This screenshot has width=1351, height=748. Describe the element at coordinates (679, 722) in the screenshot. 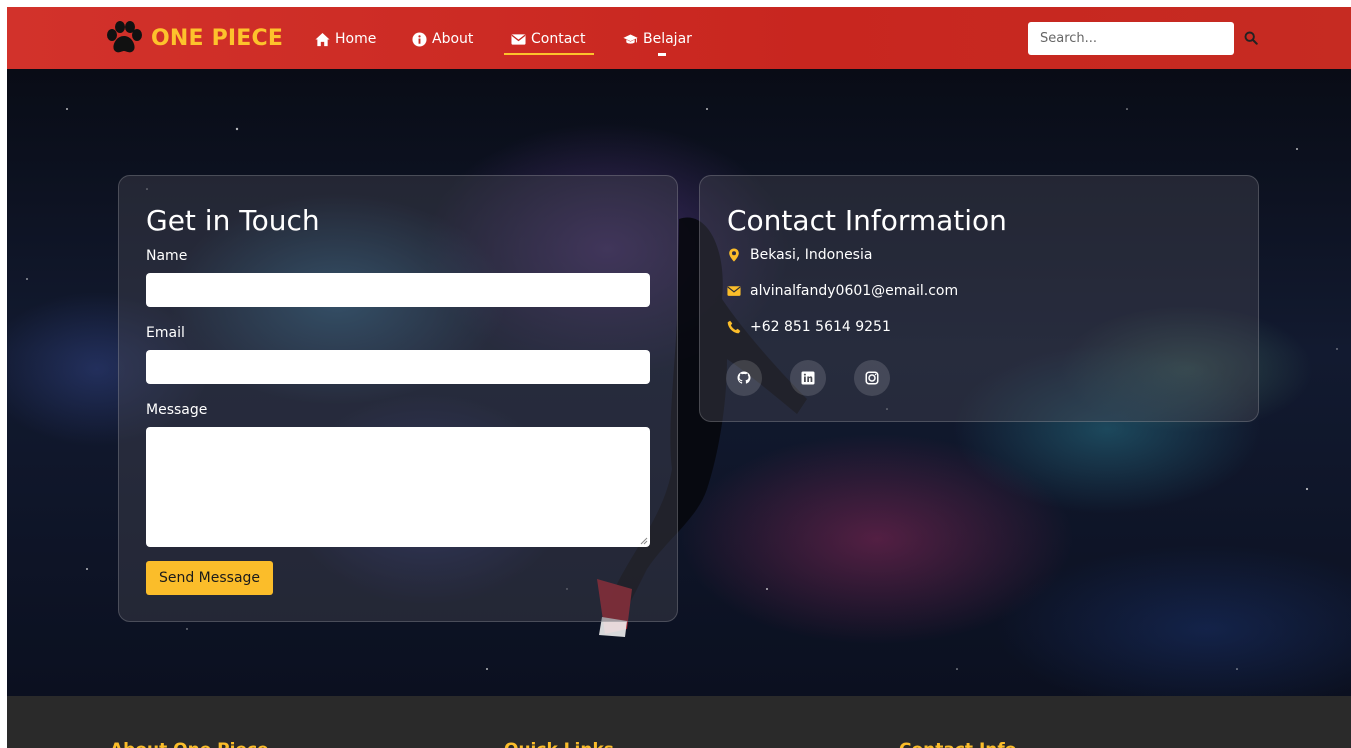

I see `footer: About One Piece Quick Links Contact Info` at that location.